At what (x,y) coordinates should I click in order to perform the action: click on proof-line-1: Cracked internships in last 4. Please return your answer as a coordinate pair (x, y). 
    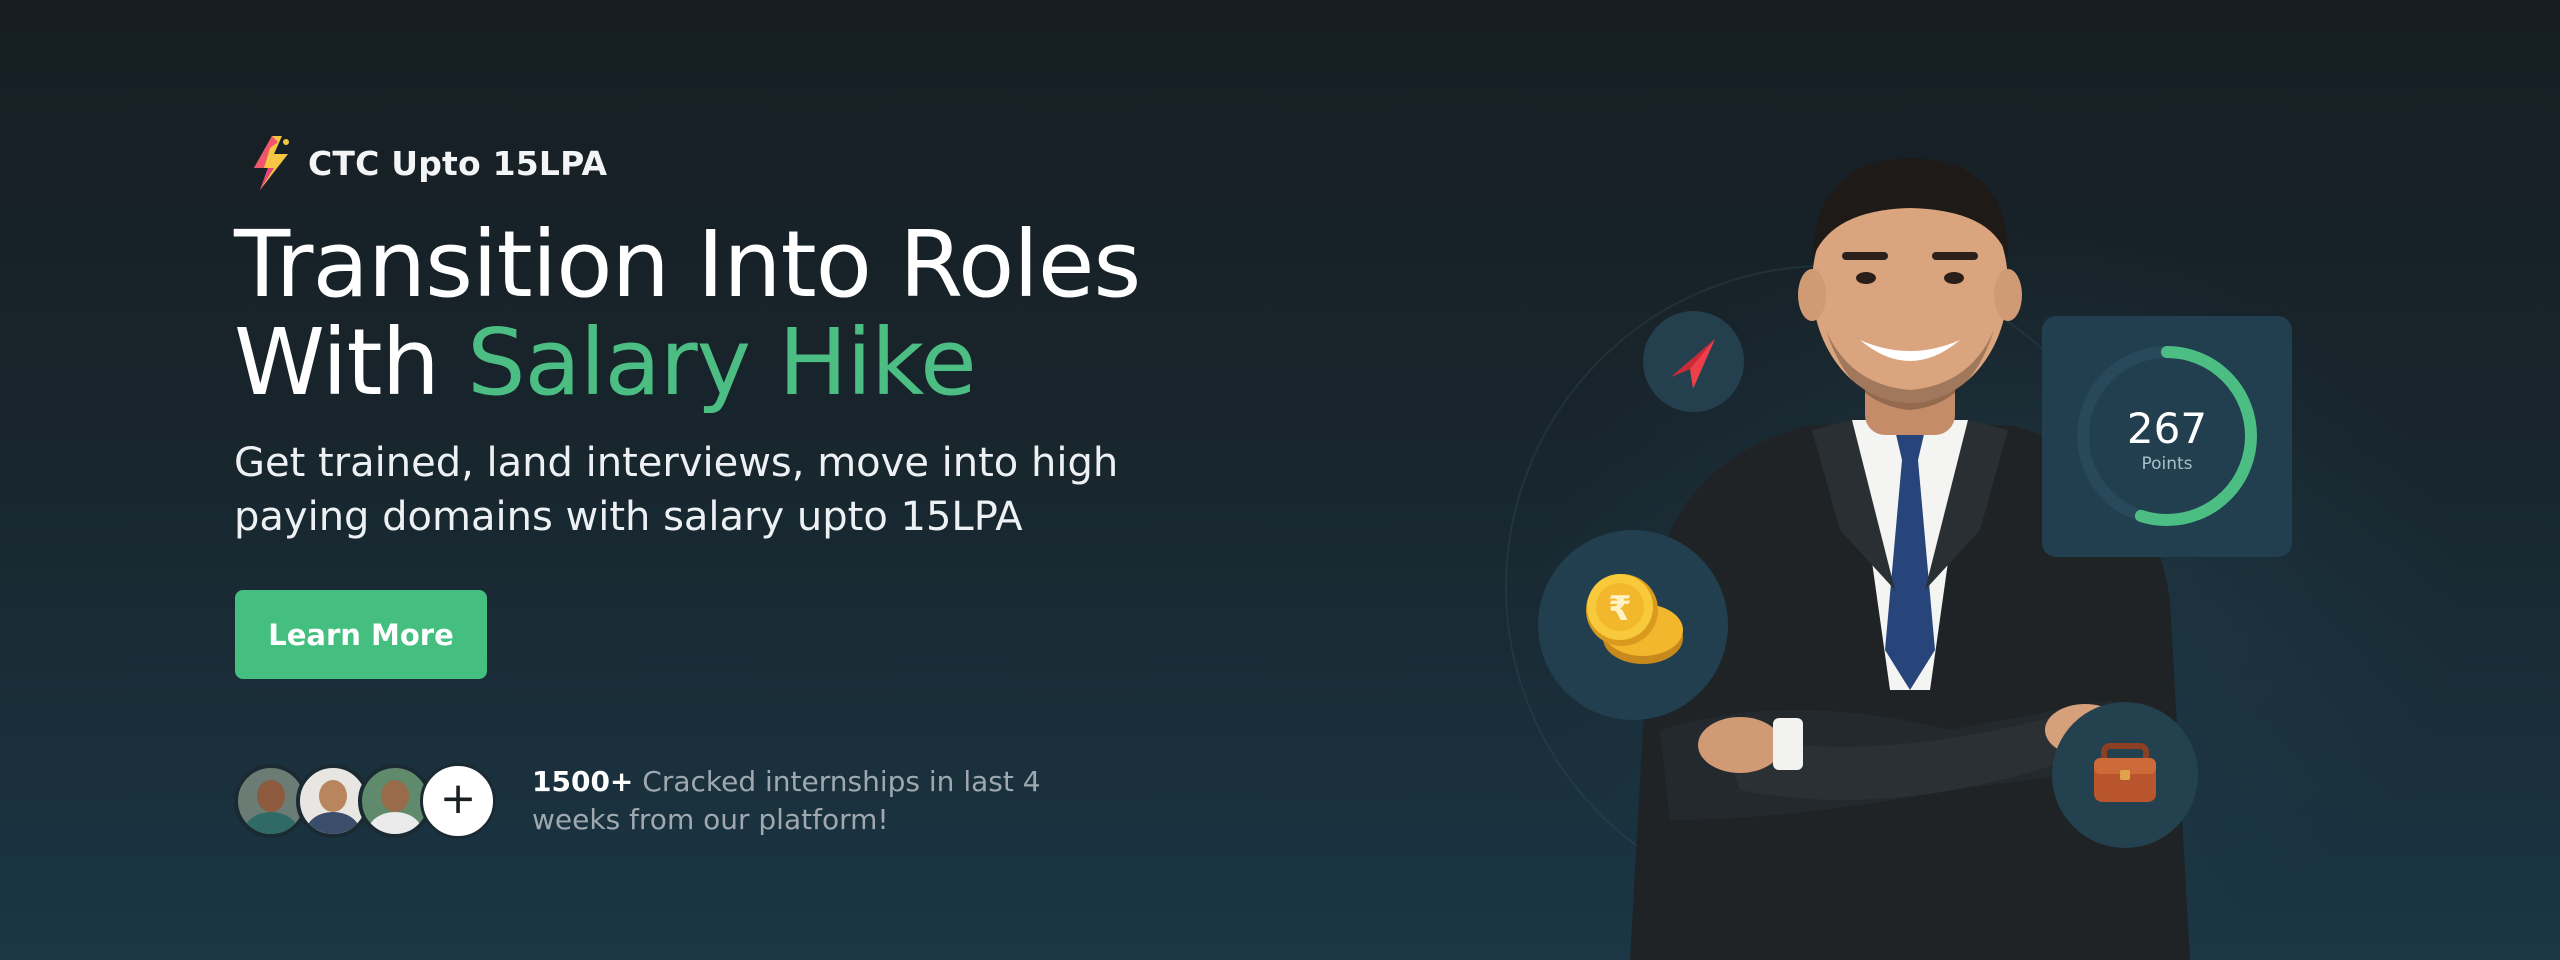
    Looking at the image, I should click on (837, 781).